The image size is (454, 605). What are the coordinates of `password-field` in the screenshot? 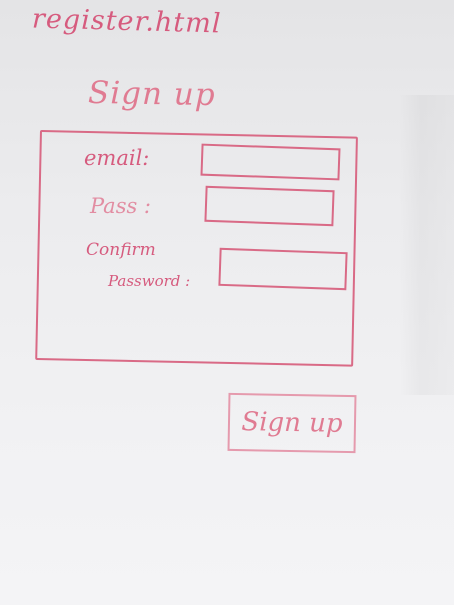 It's located at (269, 206).